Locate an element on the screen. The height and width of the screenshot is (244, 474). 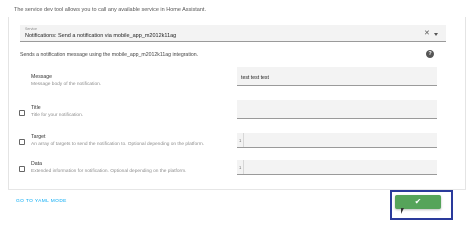
field-title: Title is located at coordinates (36, 108).